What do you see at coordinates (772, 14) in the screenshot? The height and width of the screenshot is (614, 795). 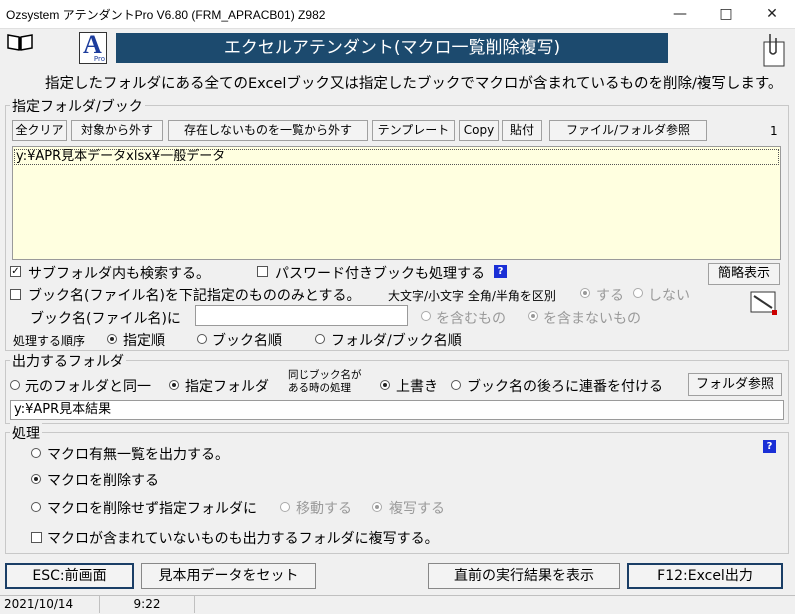 I see `close-button: ✕` at bounding box center [772, 14].